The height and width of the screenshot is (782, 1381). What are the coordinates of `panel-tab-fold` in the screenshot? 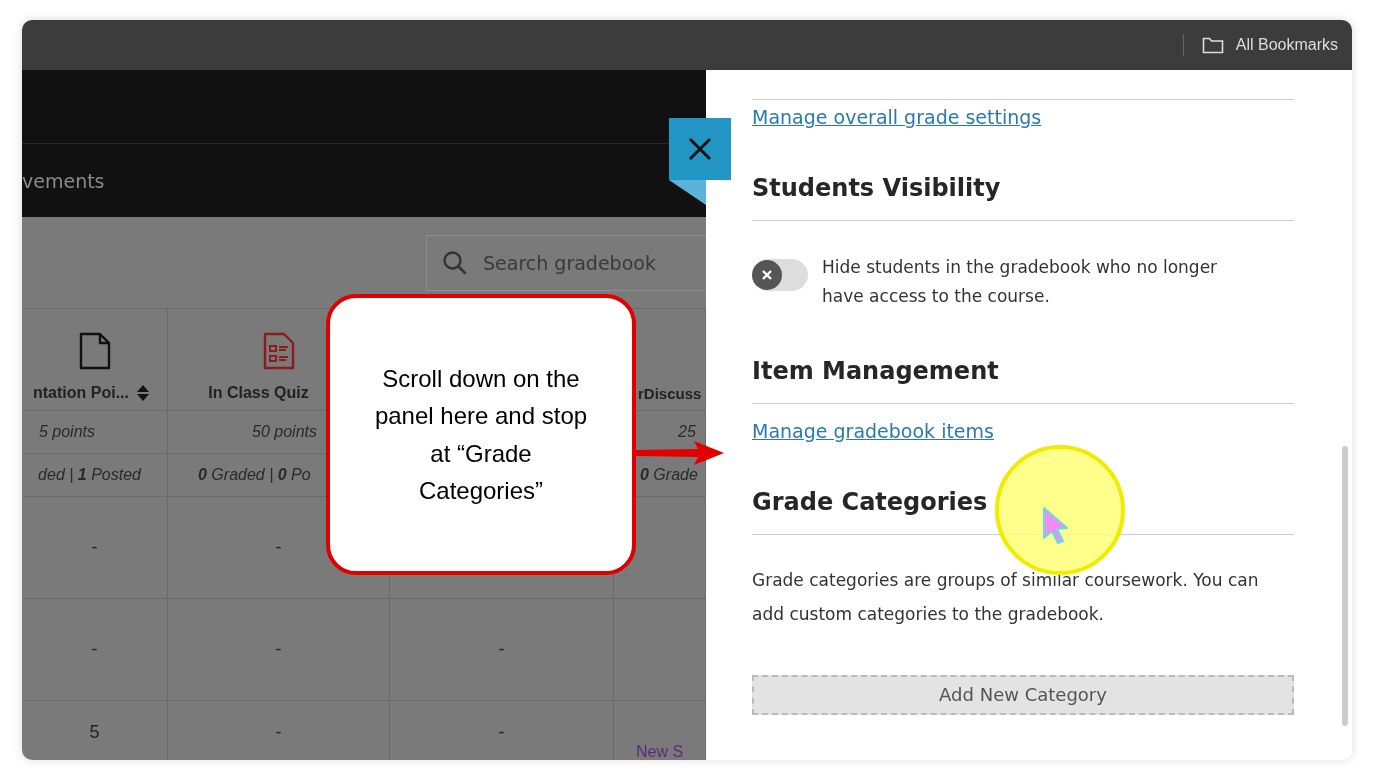 It's located at (687, 192).